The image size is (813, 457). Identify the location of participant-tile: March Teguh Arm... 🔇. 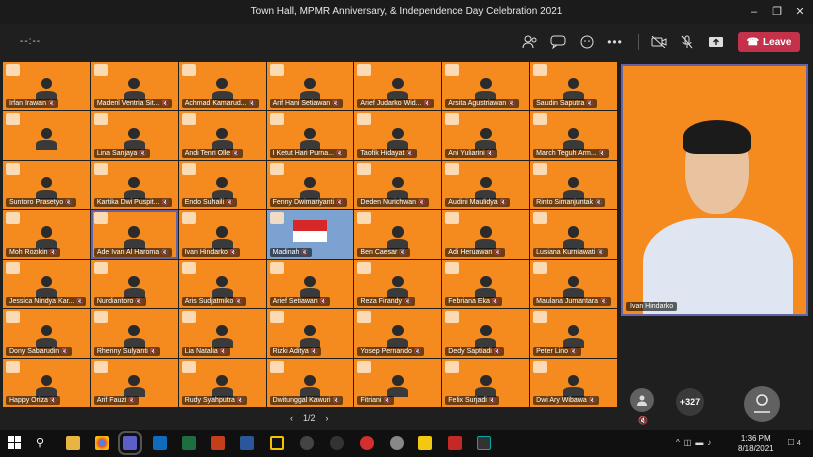
(573, 135).